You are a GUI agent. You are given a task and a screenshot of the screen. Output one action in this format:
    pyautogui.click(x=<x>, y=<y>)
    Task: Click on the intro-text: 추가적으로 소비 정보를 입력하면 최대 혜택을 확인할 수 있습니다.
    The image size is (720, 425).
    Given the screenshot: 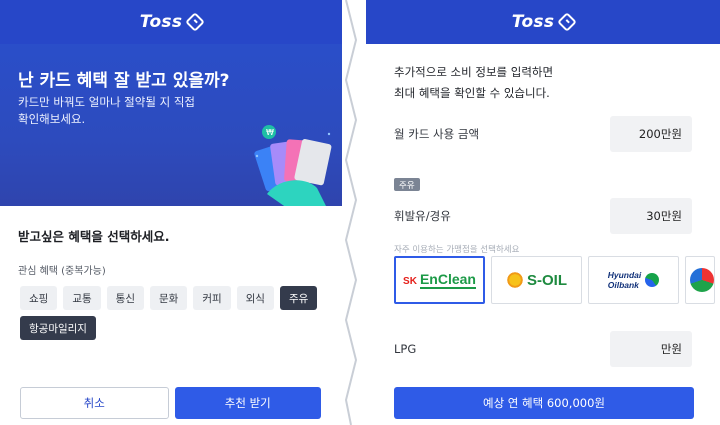 What is the action you would take?
    pyautogui.click(x=473, y=83)
    